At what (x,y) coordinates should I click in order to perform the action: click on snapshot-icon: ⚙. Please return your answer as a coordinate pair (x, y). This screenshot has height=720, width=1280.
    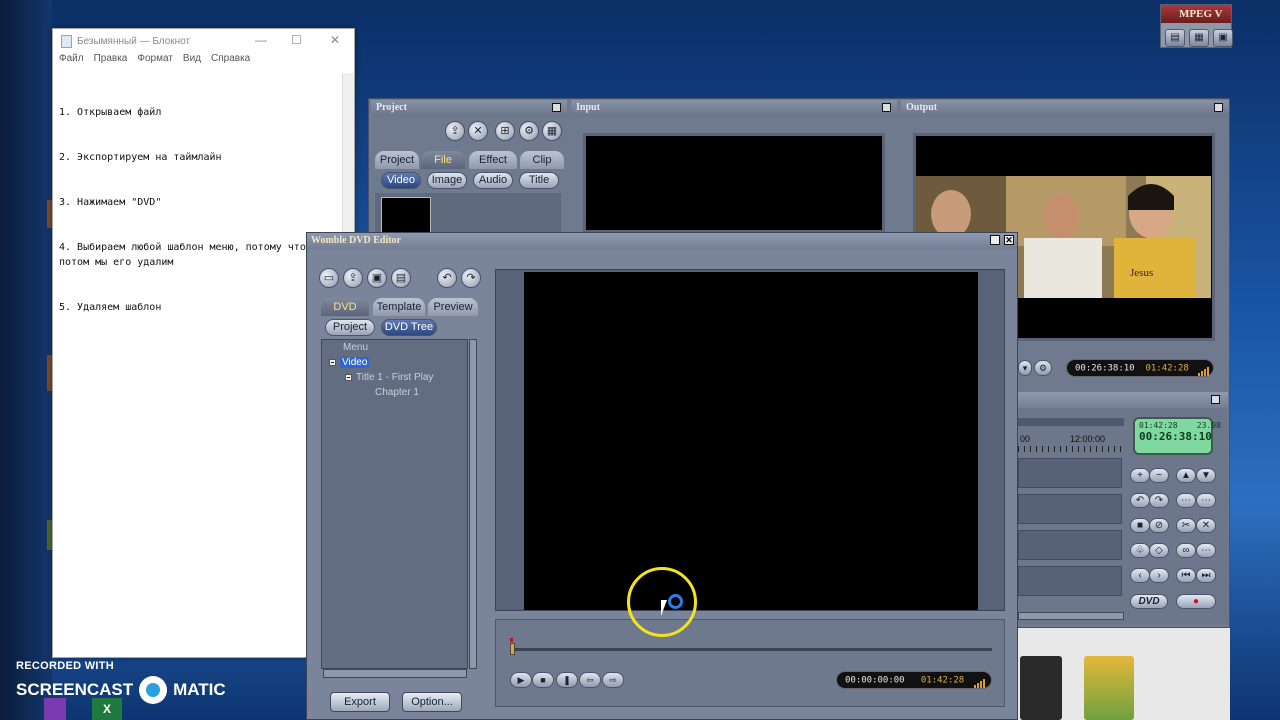
    Looking at the image, I should click on (1043, 368).